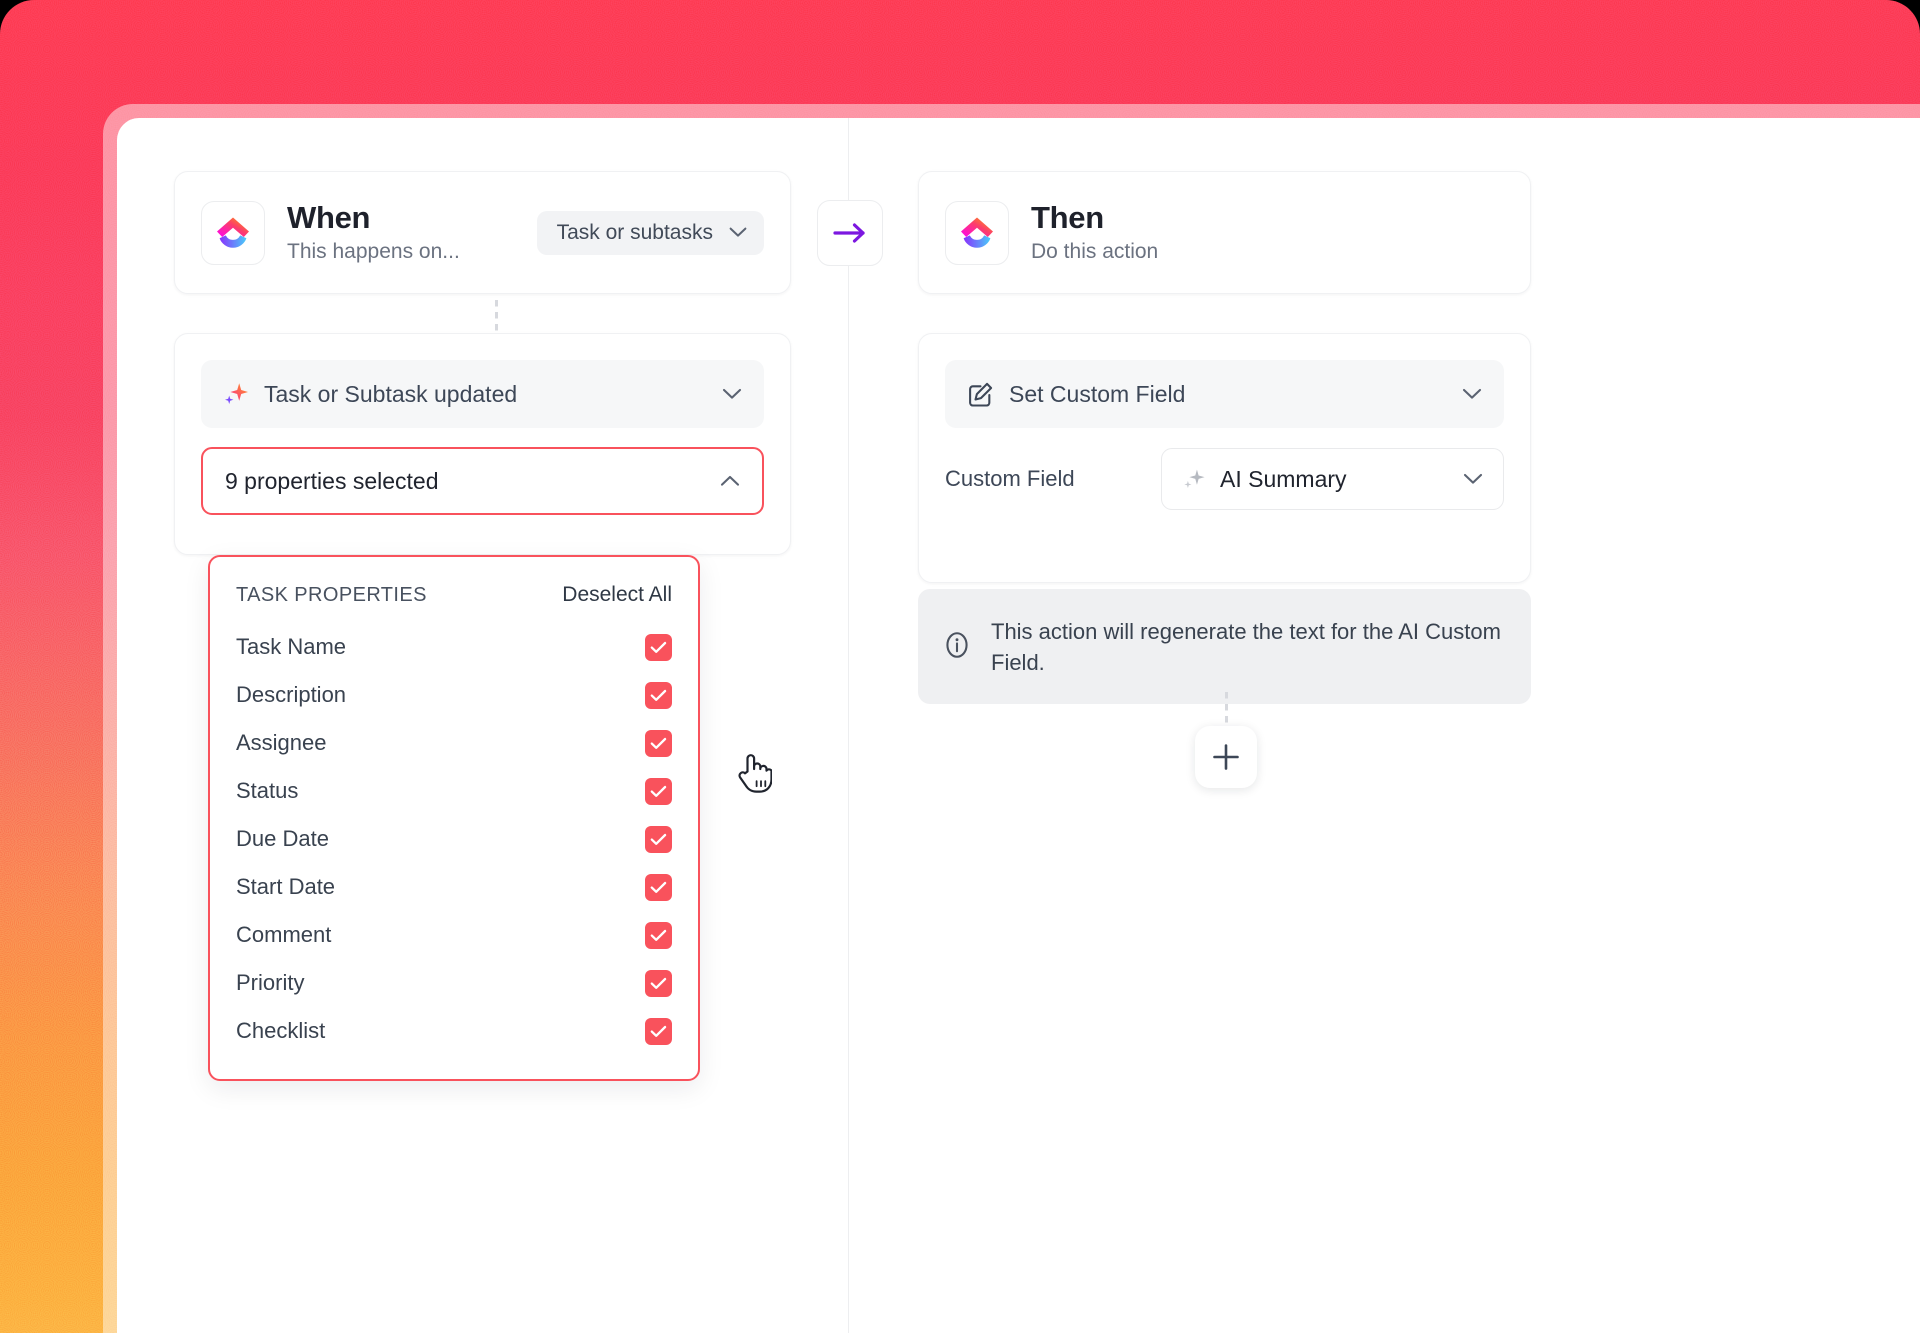 This screenshot has width=1920, height=1333. I want to click on arrow-right-icon, so click(849, 233).